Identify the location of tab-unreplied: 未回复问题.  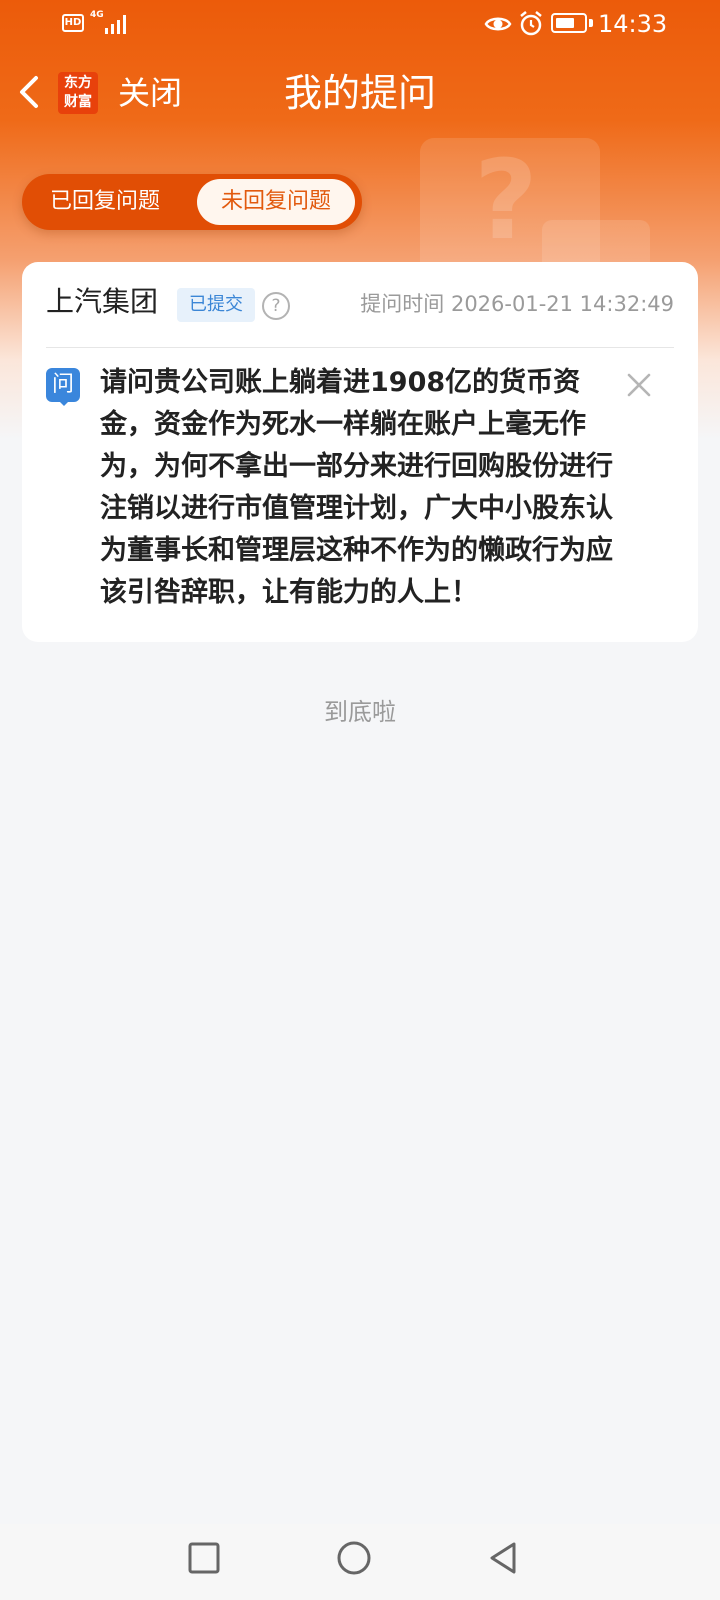
(276, 202).